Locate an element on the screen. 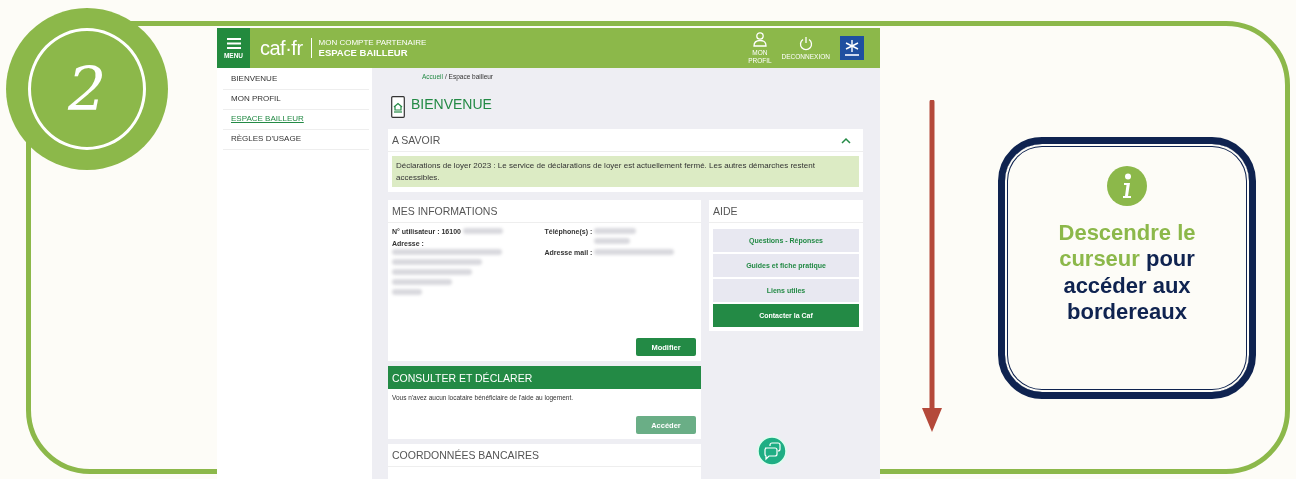 This screenshot has width=1296, height=479. sidebar-item: ESPACE BAILLEUR is located at coordinates (296, 120).